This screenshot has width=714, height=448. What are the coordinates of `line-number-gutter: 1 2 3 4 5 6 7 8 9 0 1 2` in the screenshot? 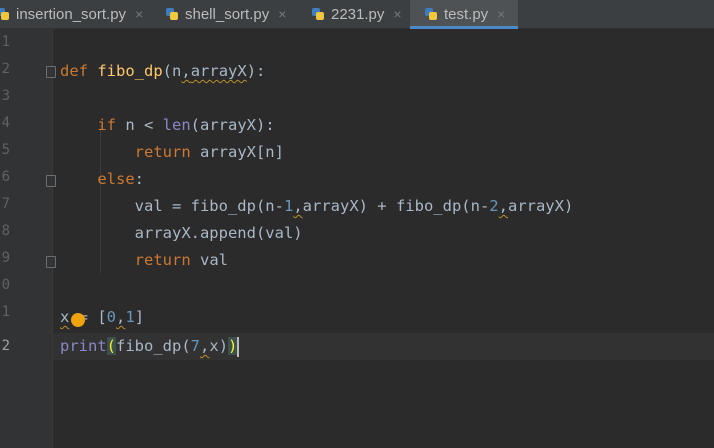 It's located at (28, 238).